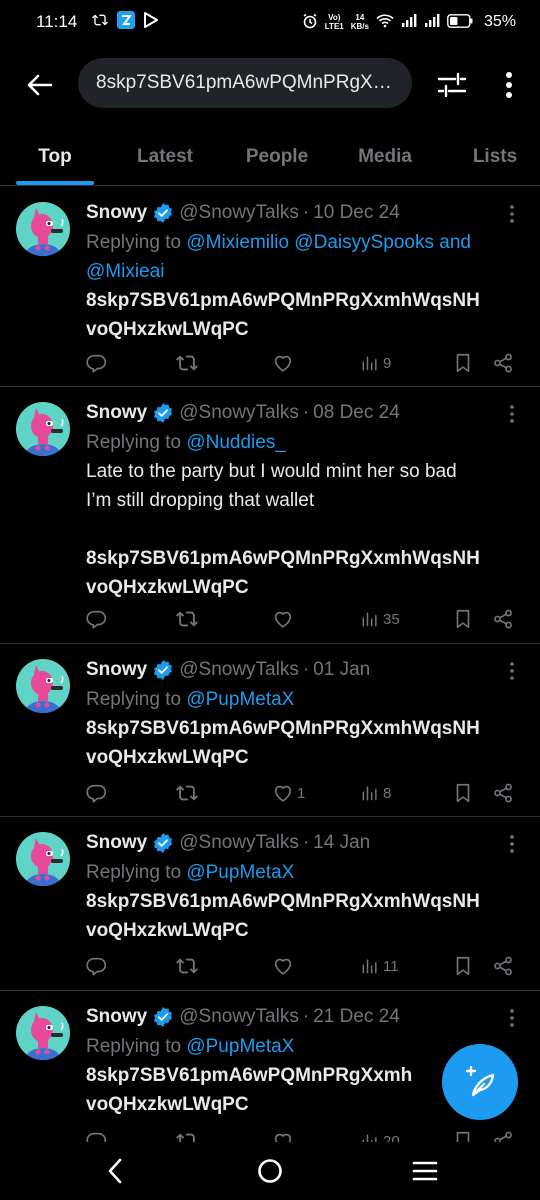  I want to click on tab-lists: Lists, so click(495, 156).